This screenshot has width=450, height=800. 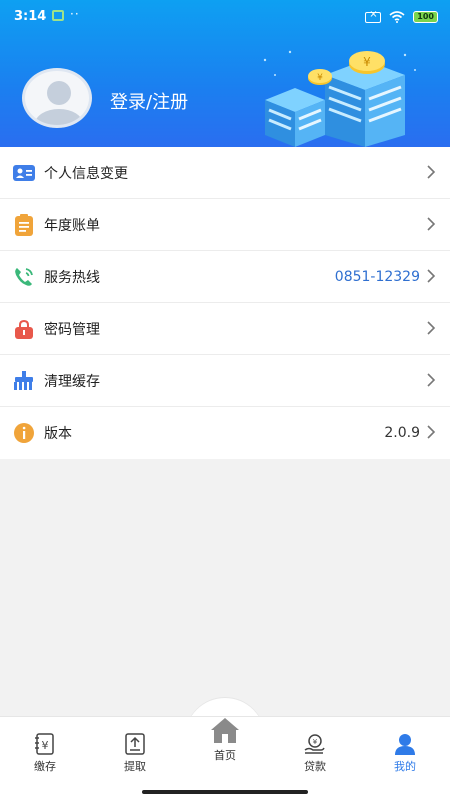 I want to click on status-bar: 3:14 ·· 100, so click(x=225, y=17).